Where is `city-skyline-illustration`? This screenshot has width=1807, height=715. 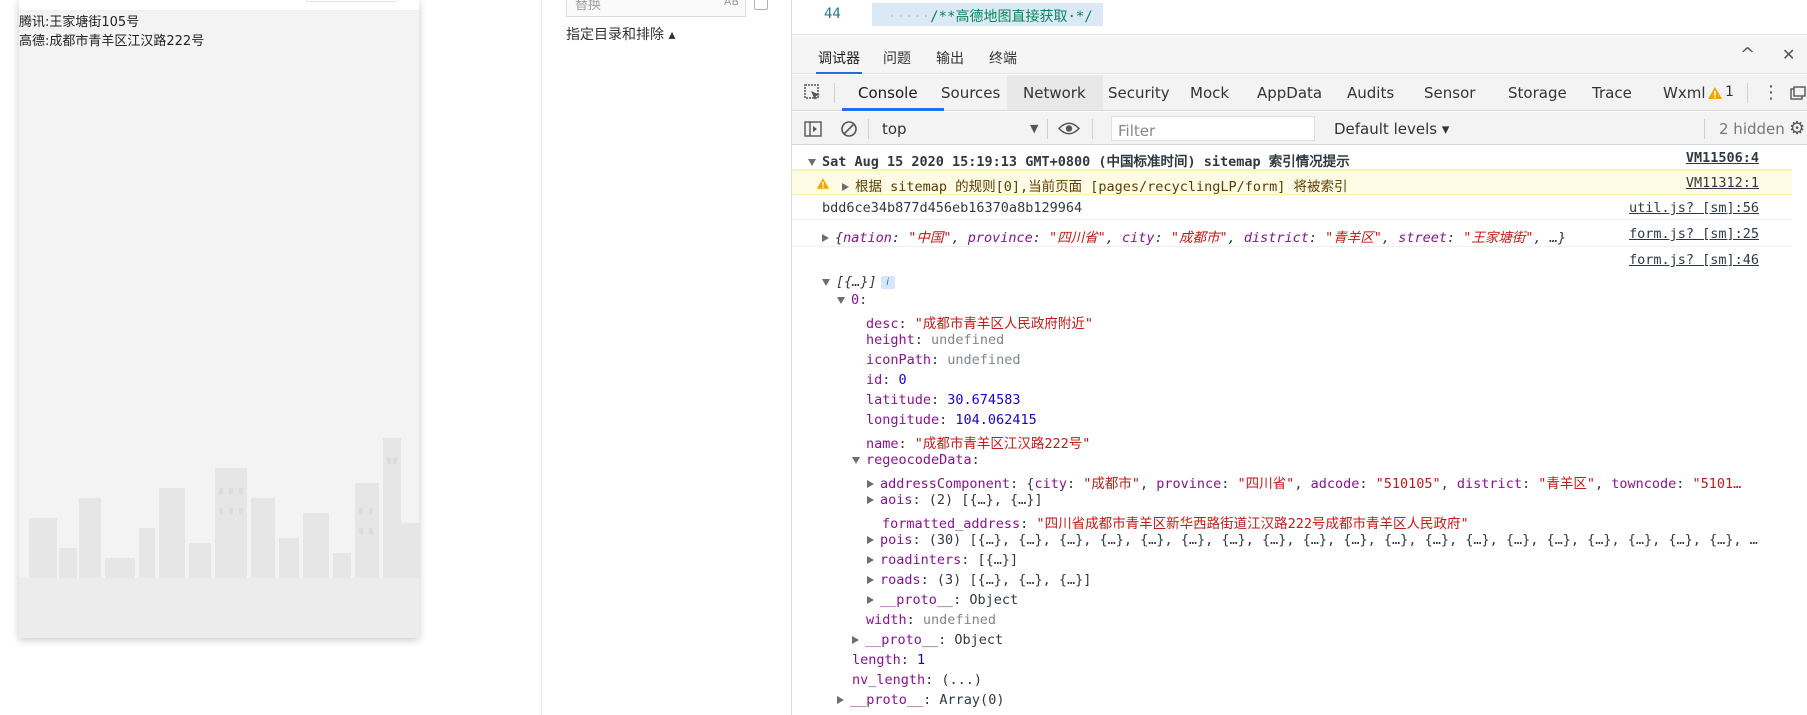
city-skyline-illustration is located at coordinates (219, 538).